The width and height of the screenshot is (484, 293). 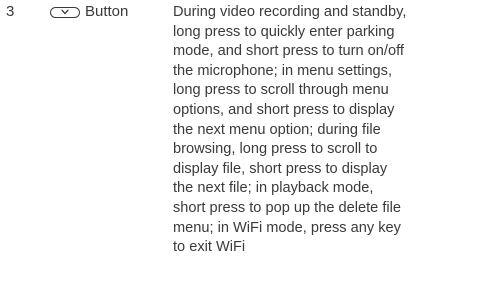 What do you see at coordinates (209, 247) in the screenshot?
I see `description-line: to exit WiFi` at bounding box center [209, 247].